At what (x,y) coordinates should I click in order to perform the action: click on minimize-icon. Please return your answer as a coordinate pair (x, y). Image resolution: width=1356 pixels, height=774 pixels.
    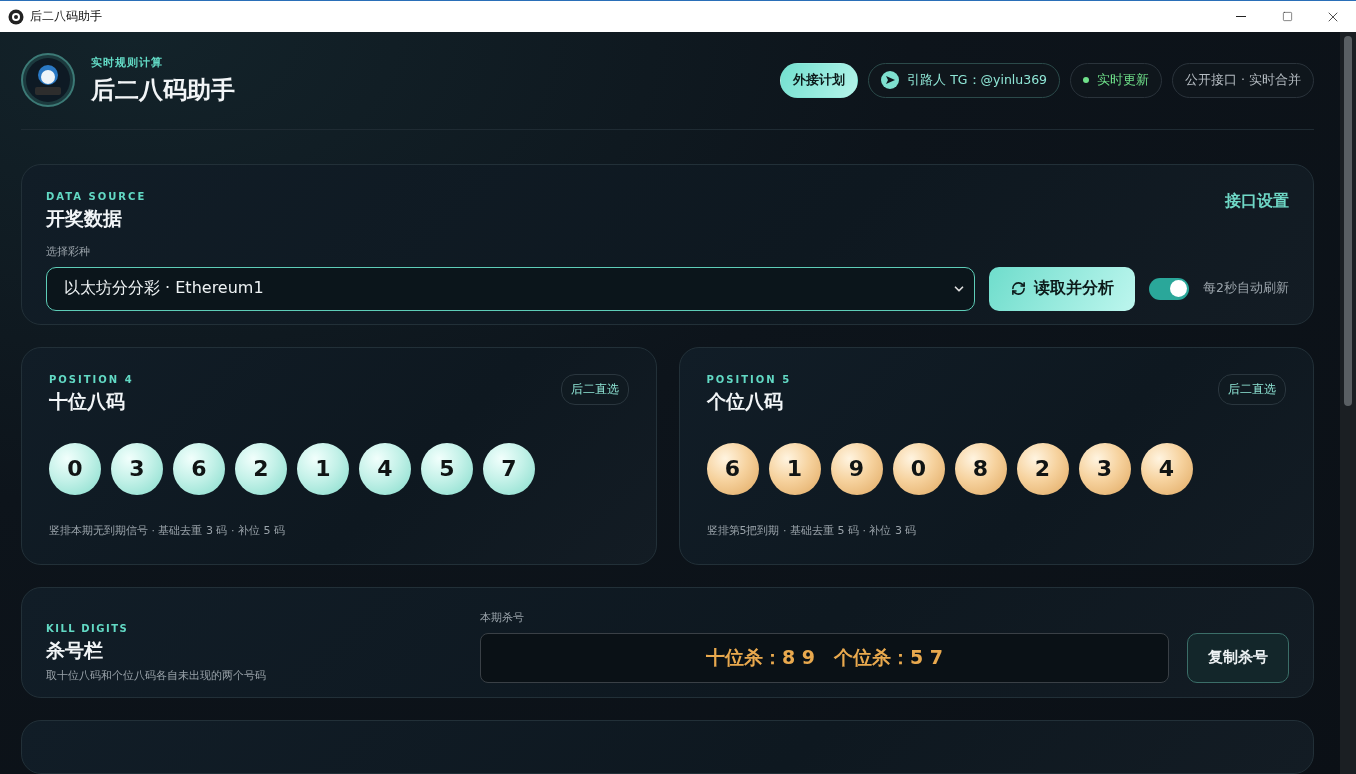
    Looking at the image, I should click on (1241, 16).